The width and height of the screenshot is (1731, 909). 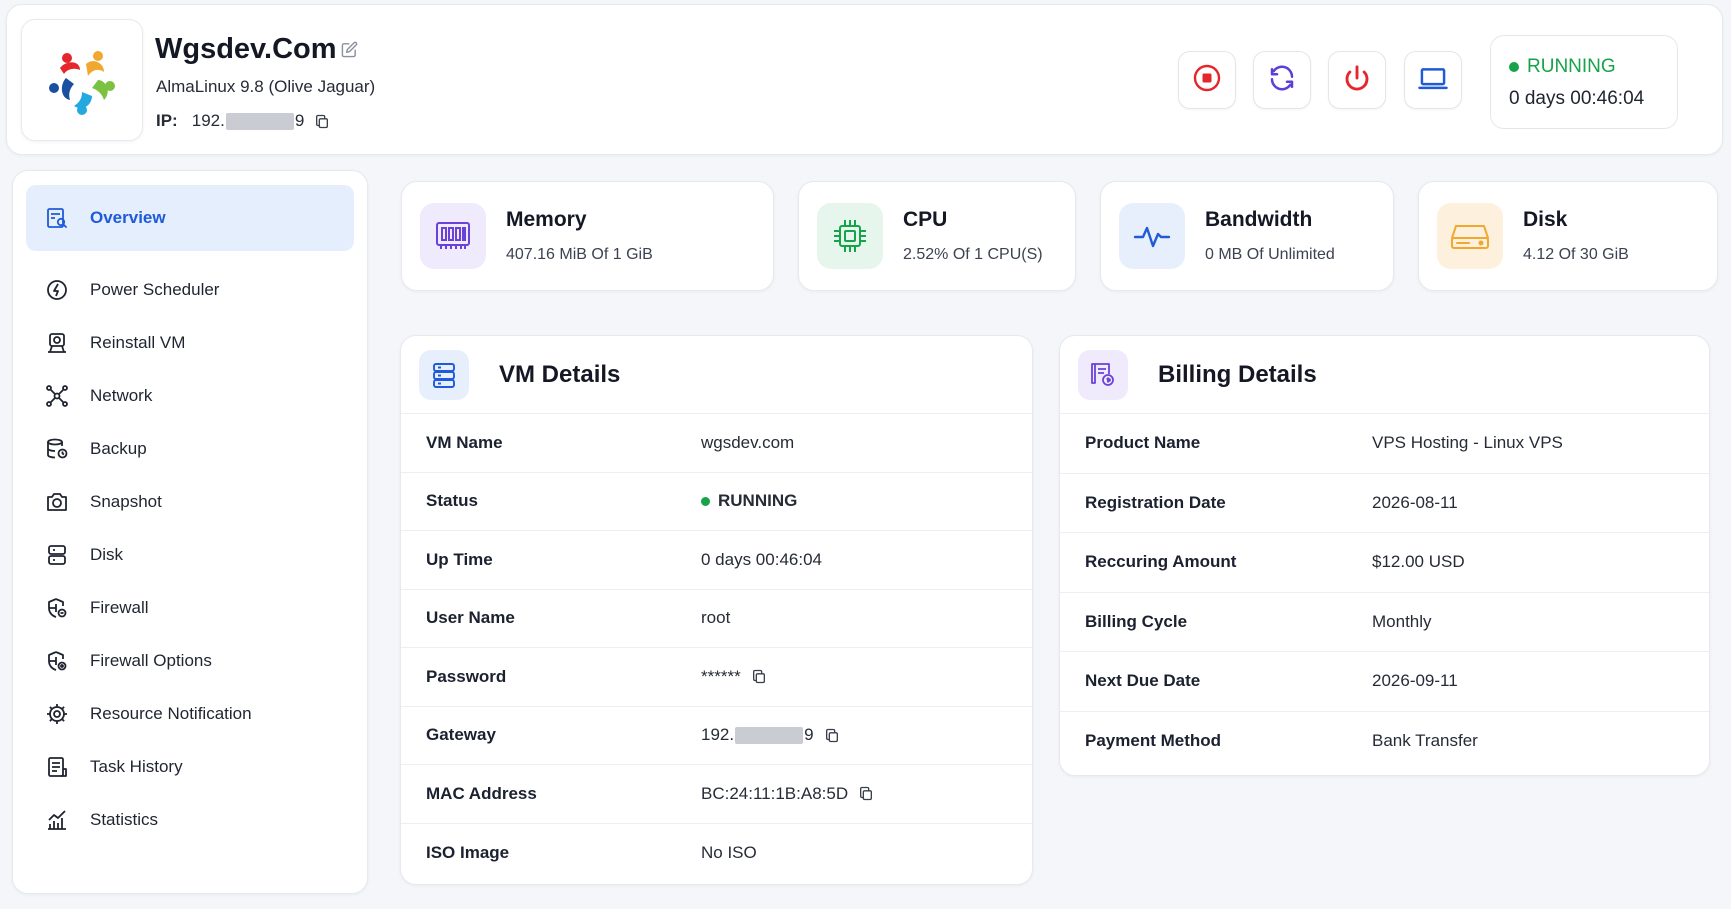 I want to click on power-scheduler-icon, so click(x=57, y=290).